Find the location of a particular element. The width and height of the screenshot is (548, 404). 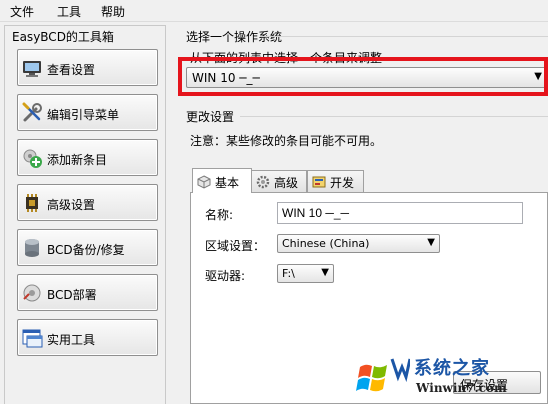

locale-dropdown: Chinese (China) ▼ is located at coordinates (358, 243).